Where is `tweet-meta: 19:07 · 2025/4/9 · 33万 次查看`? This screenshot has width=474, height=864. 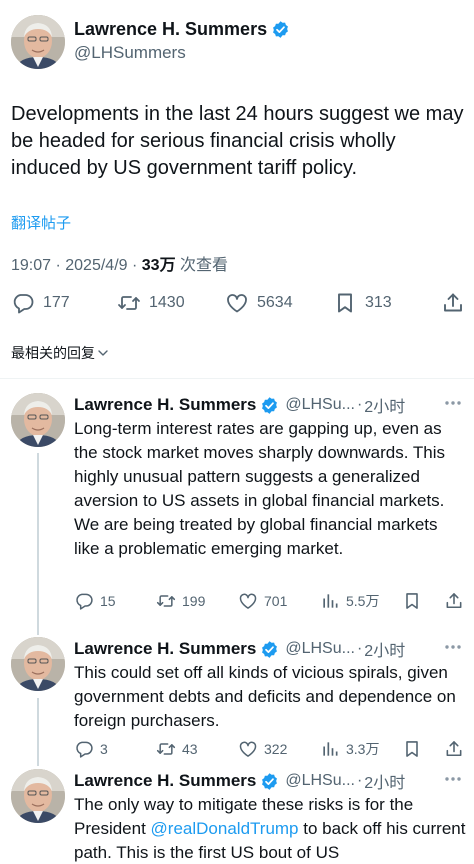 tweet-meta: 19:07 · 2025/4/9 · 33万 次查看 is located at coordinates (119, 263).